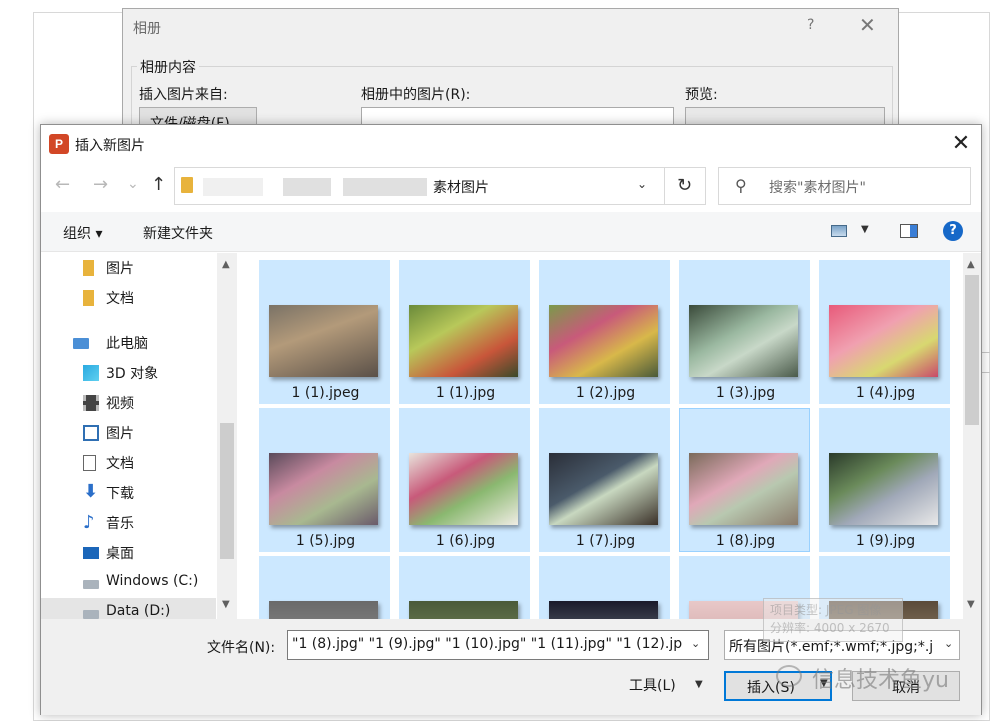 This screenshot has height=721, width=990. What do you see at coordinates (110, 146) in the screenshot?
I see `dialog-title: 插入新图片` at bounding box center [110, 146].